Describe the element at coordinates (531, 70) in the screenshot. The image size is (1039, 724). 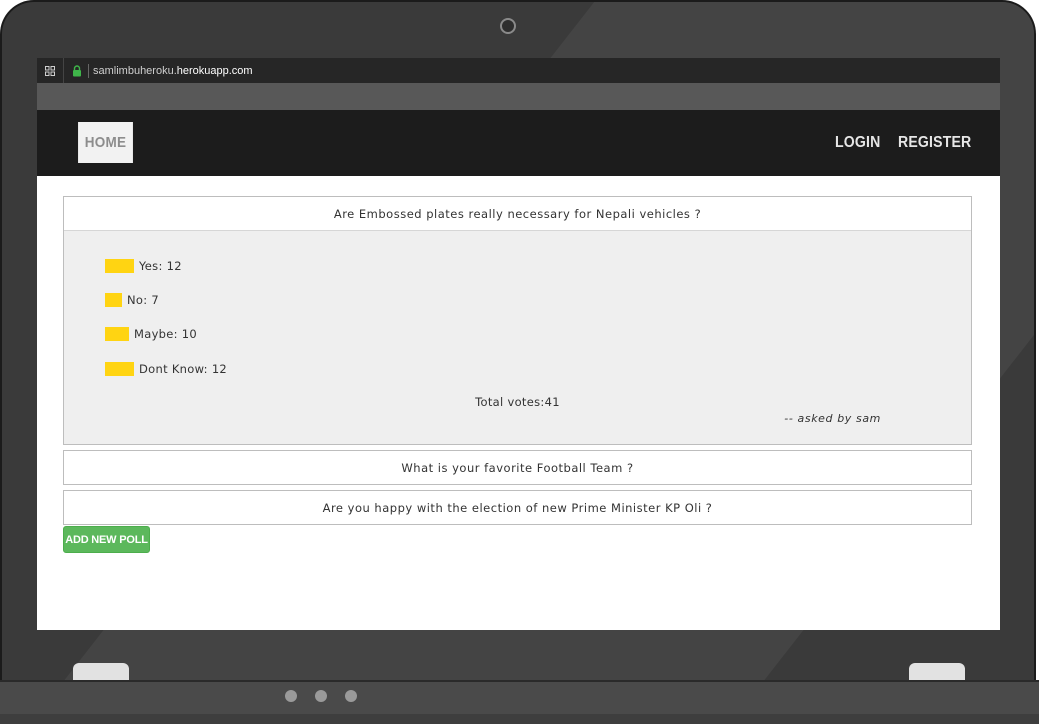
I see `url-field: samlimbuheroku. herokuapp.com` at that location.